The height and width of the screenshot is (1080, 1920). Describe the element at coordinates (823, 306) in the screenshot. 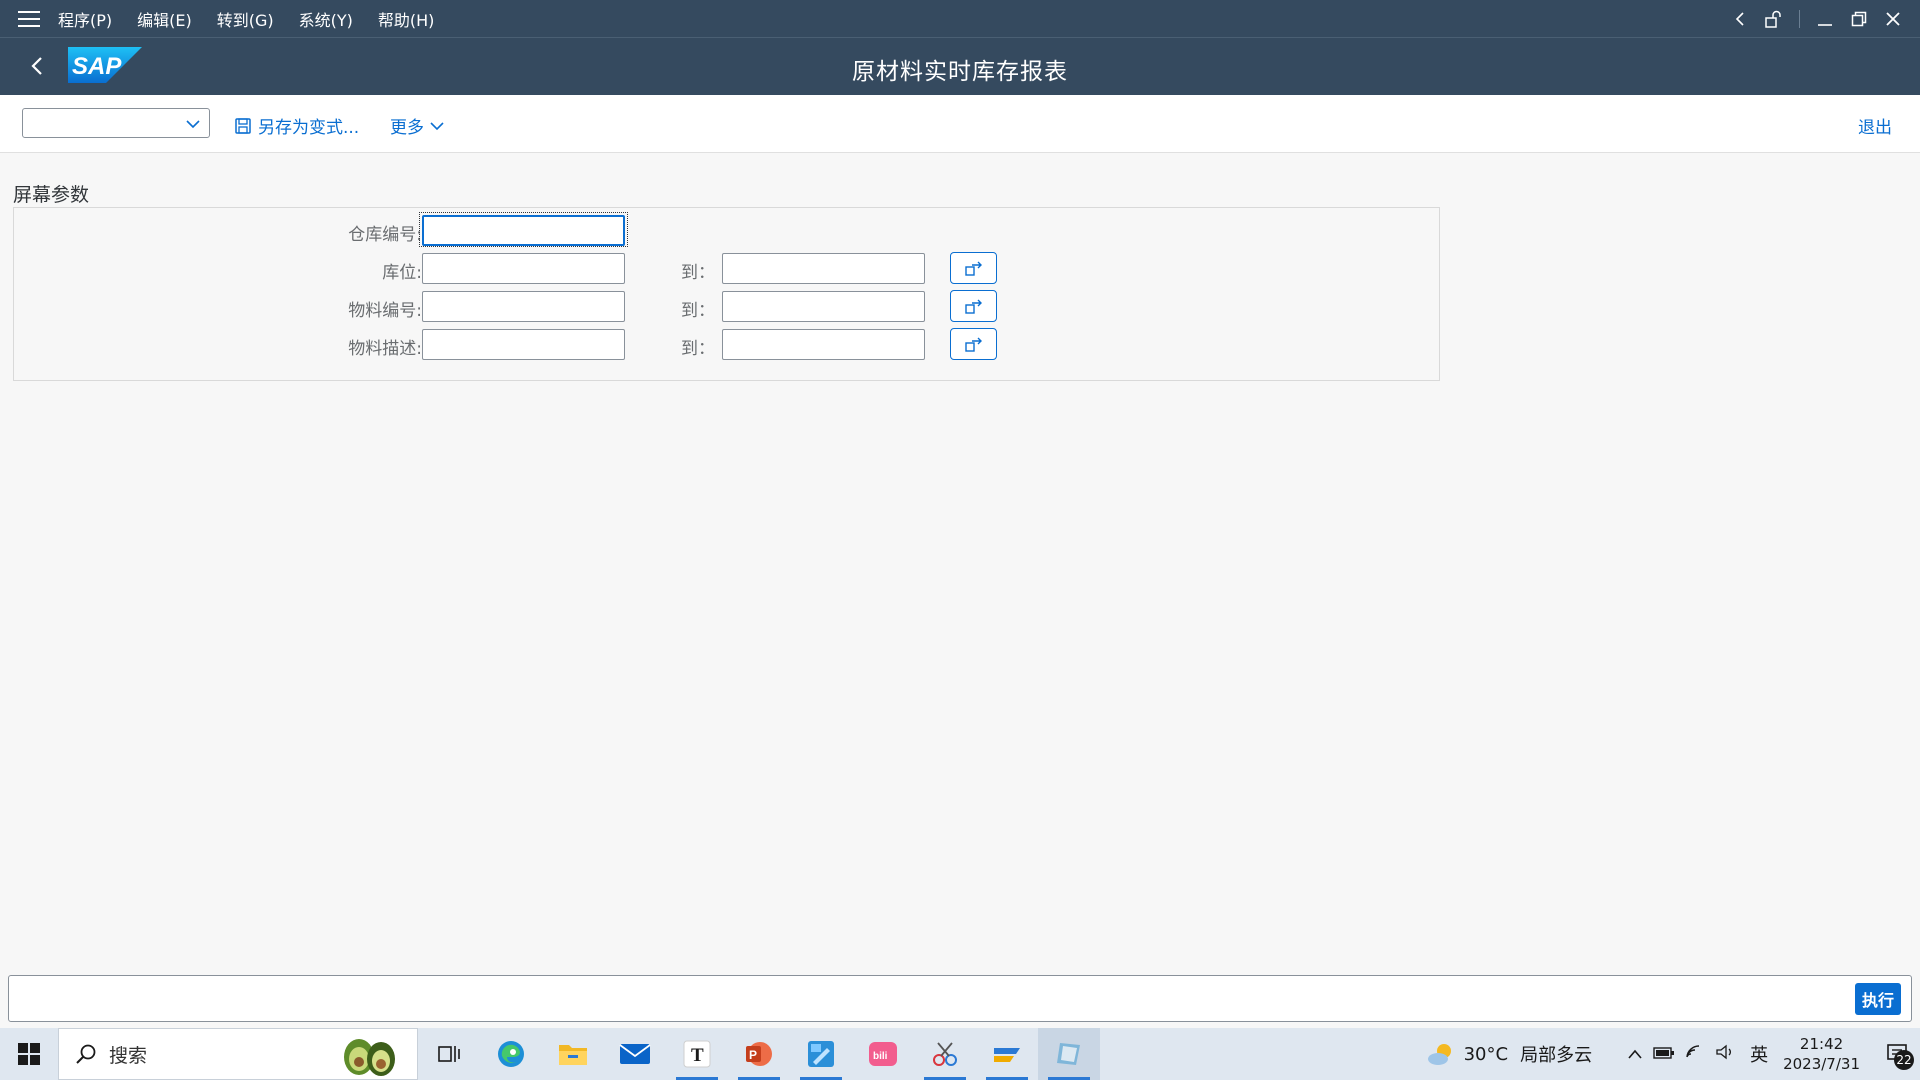

I see `material-number-to-input` at that location.